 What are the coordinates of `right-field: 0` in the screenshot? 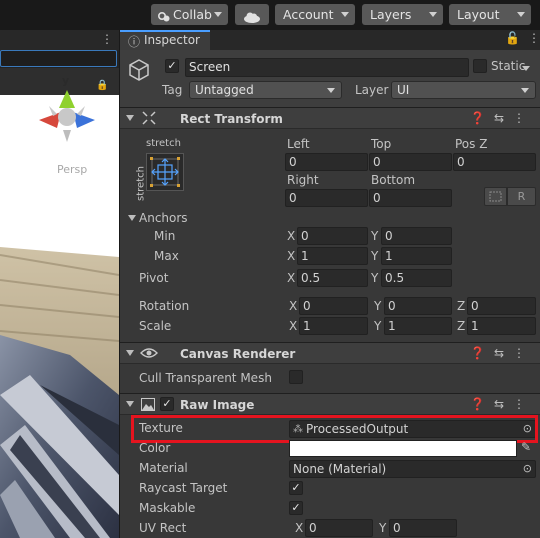 It's located at (326, 198).